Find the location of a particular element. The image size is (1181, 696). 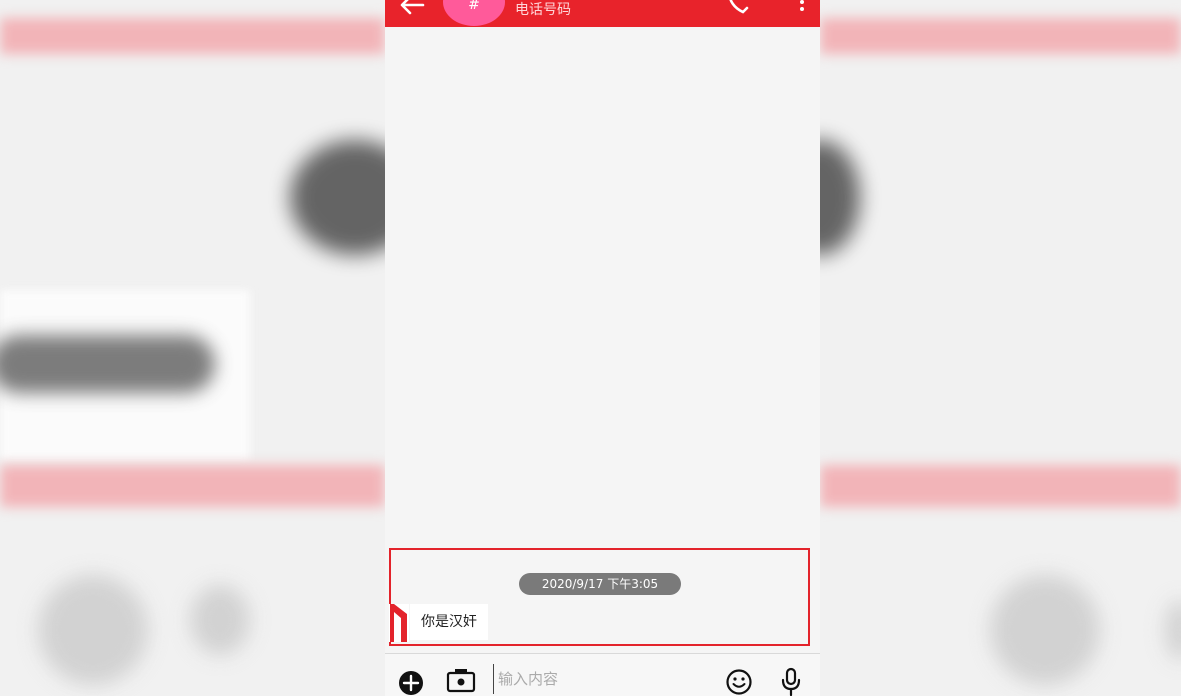

back-arrow-icon is located at coordinates (412, 10).